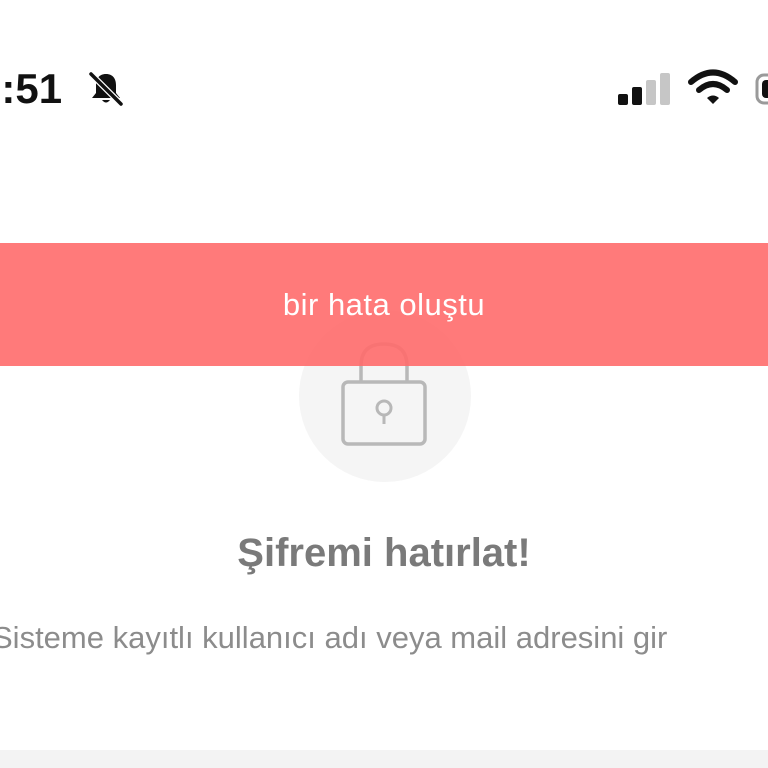  Describe the element at coordinates (761, 89) in the screenshot. I see `battery-icon` at that location.